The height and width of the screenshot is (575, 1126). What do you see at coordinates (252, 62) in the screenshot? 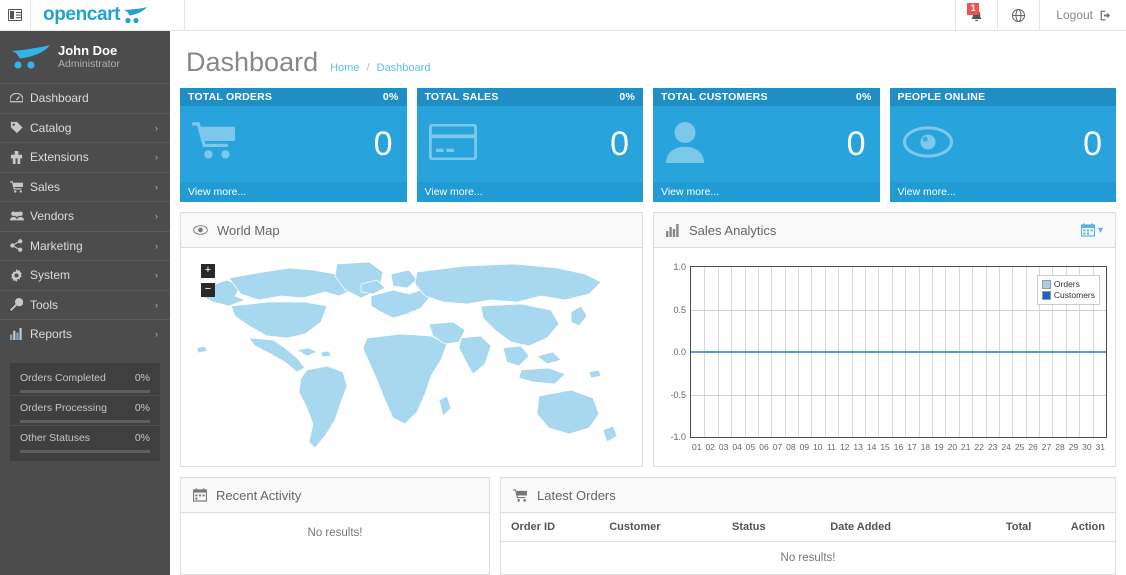
I see `page-title: Dashboard` at bounding box center [252, 62].